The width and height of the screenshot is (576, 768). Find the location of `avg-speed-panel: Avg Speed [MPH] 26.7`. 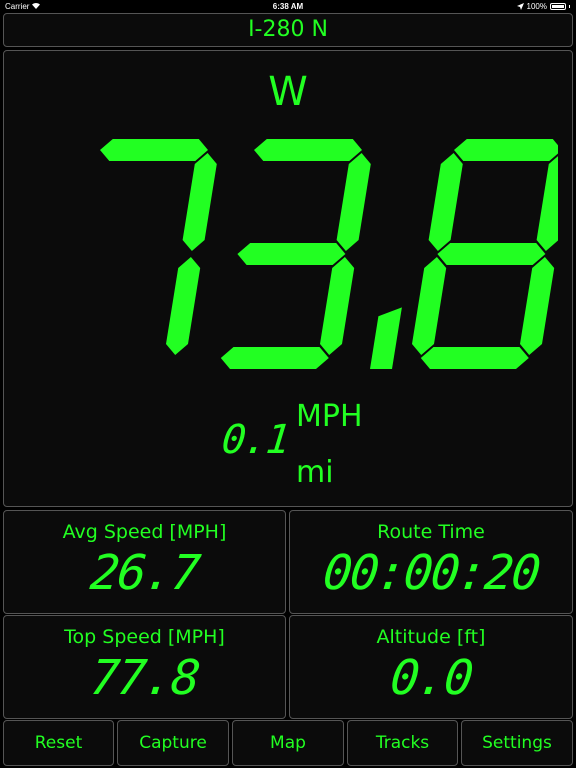

avg-speed-panel: Avg Speed [MPH] 26.7 is located at coordinates (144, 562).